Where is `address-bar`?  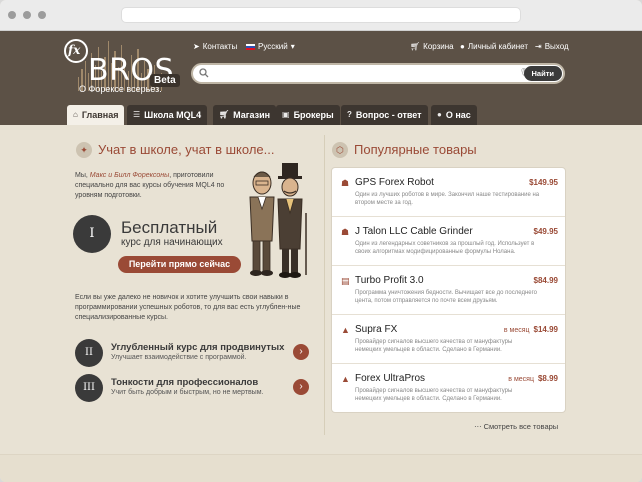
address-bar is located at coordinates (321, 15).